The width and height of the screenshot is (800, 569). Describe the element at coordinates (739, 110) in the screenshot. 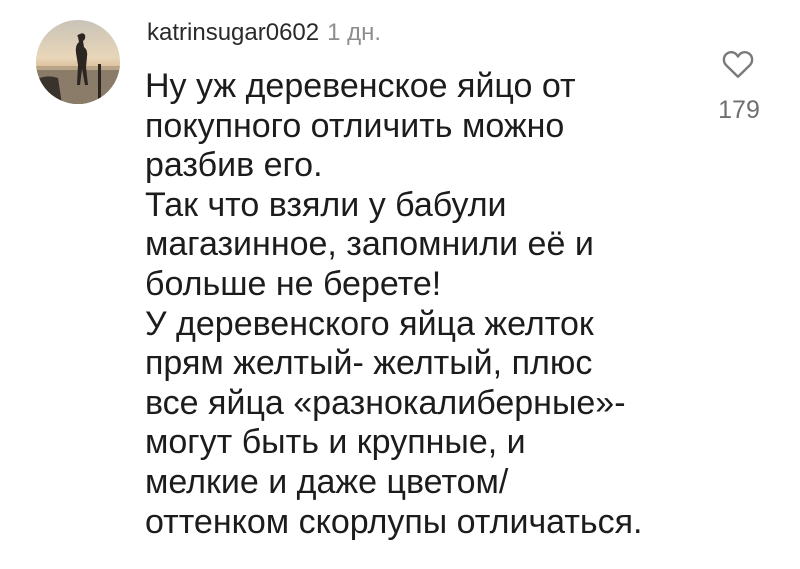

I see `like-count: 179` at that location.